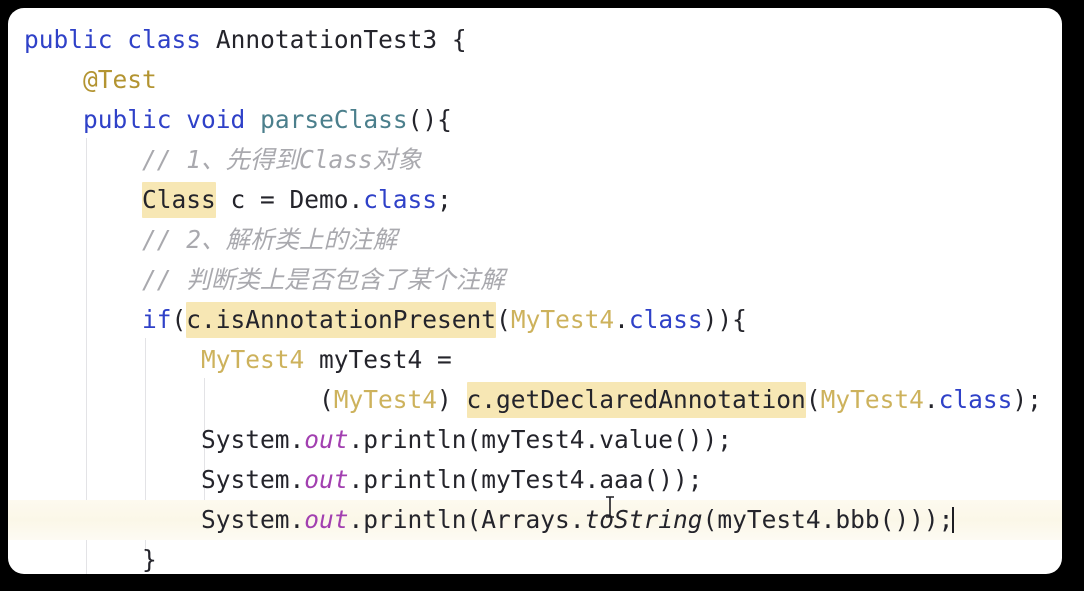 This screenshot has height=591, width=1084. I want to click on cast-paren-open: (, so click(326, 399).